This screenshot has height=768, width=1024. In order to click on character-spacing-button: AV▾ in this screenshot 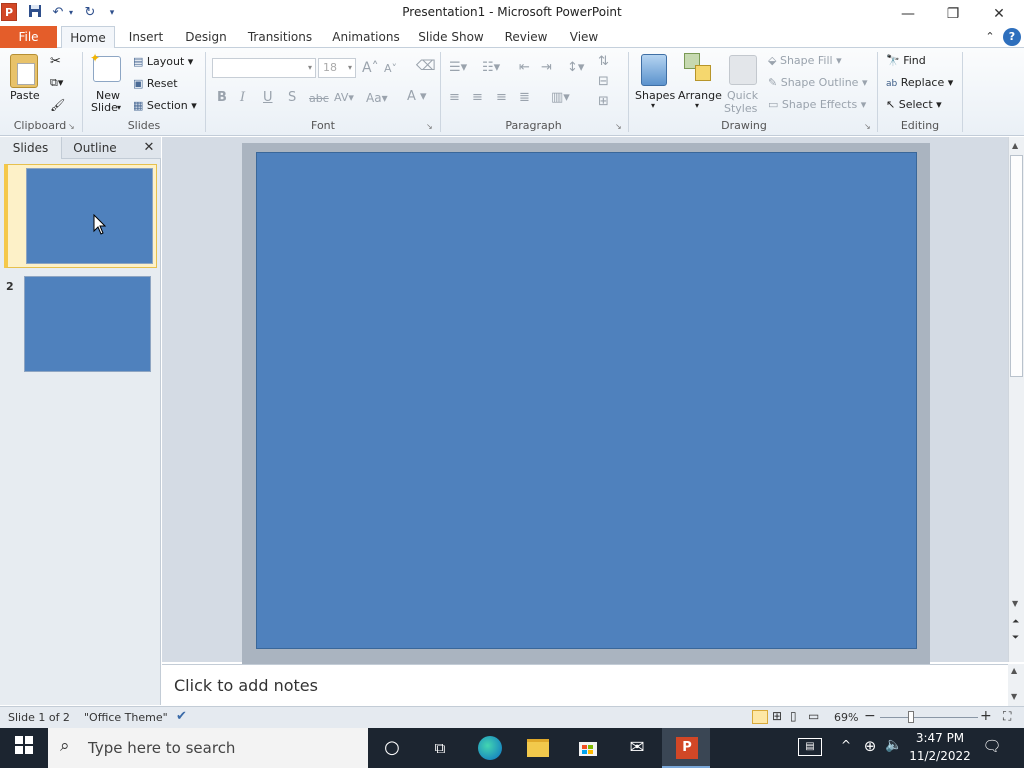, I will do `click(344, 97)`.